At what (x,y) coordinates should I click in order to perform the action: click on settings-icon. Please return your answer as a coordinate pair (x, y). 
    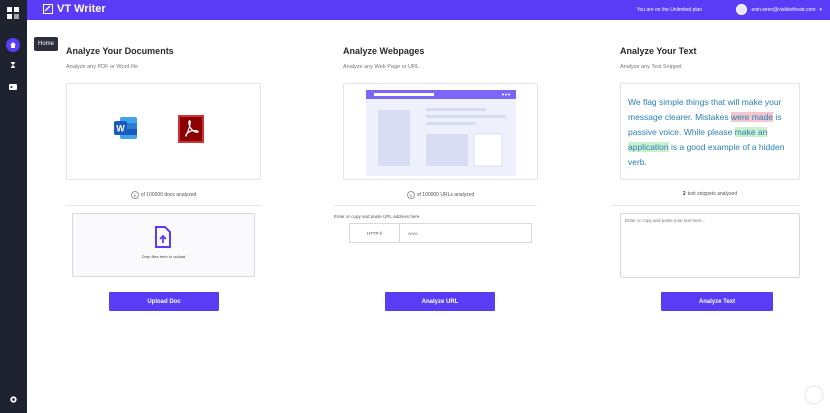
    Looking at the image, I should click on (13, 399).